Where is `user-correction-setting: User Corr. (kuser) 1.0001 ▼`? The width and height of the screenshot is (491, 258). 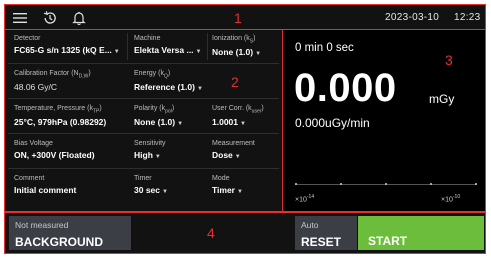 user-correction-setting: User Corr. (kuser) 1.0001 ▼ is located at coordinates (238, 116).